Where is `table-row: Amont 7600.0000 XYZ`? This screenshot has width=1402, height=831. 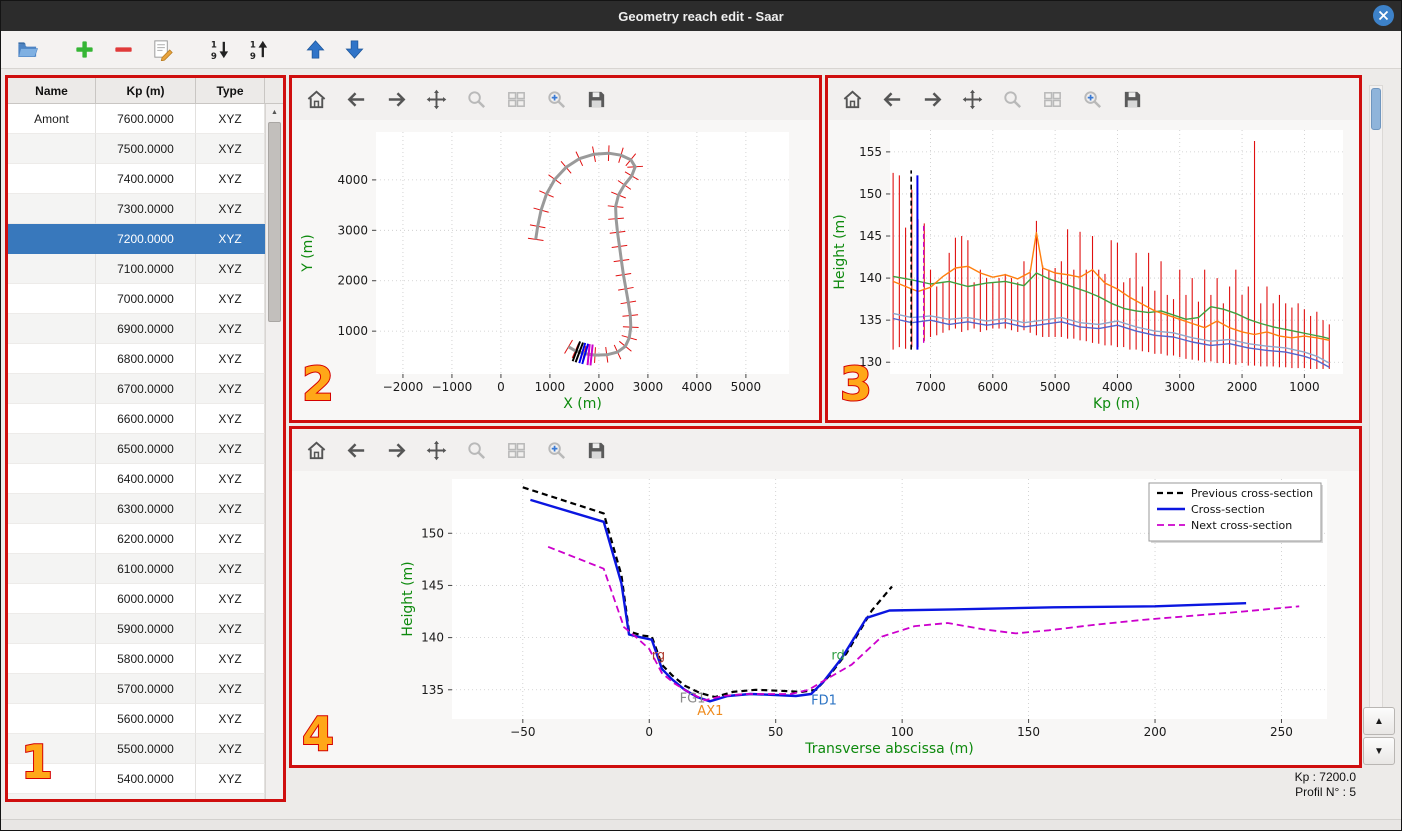 table-row: Amont 7600.0000 XYZ is located at coordinates (136, 119).